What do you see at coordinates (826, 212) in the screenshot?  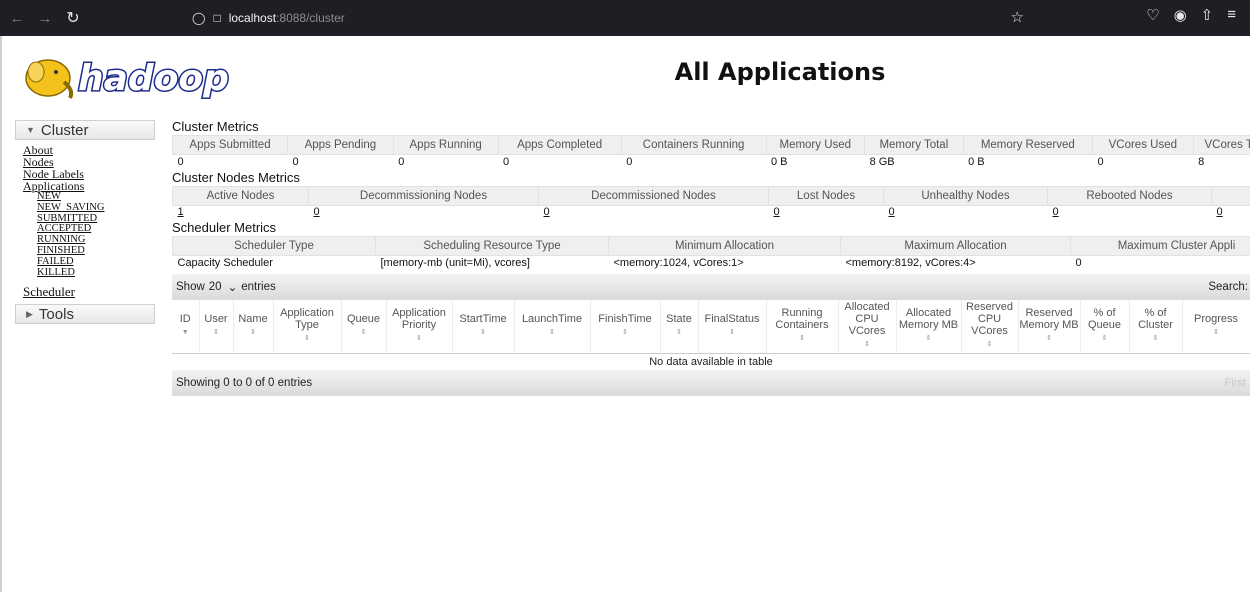 I see `value-lost-nodes: 0` at bounding box center [826, 212].